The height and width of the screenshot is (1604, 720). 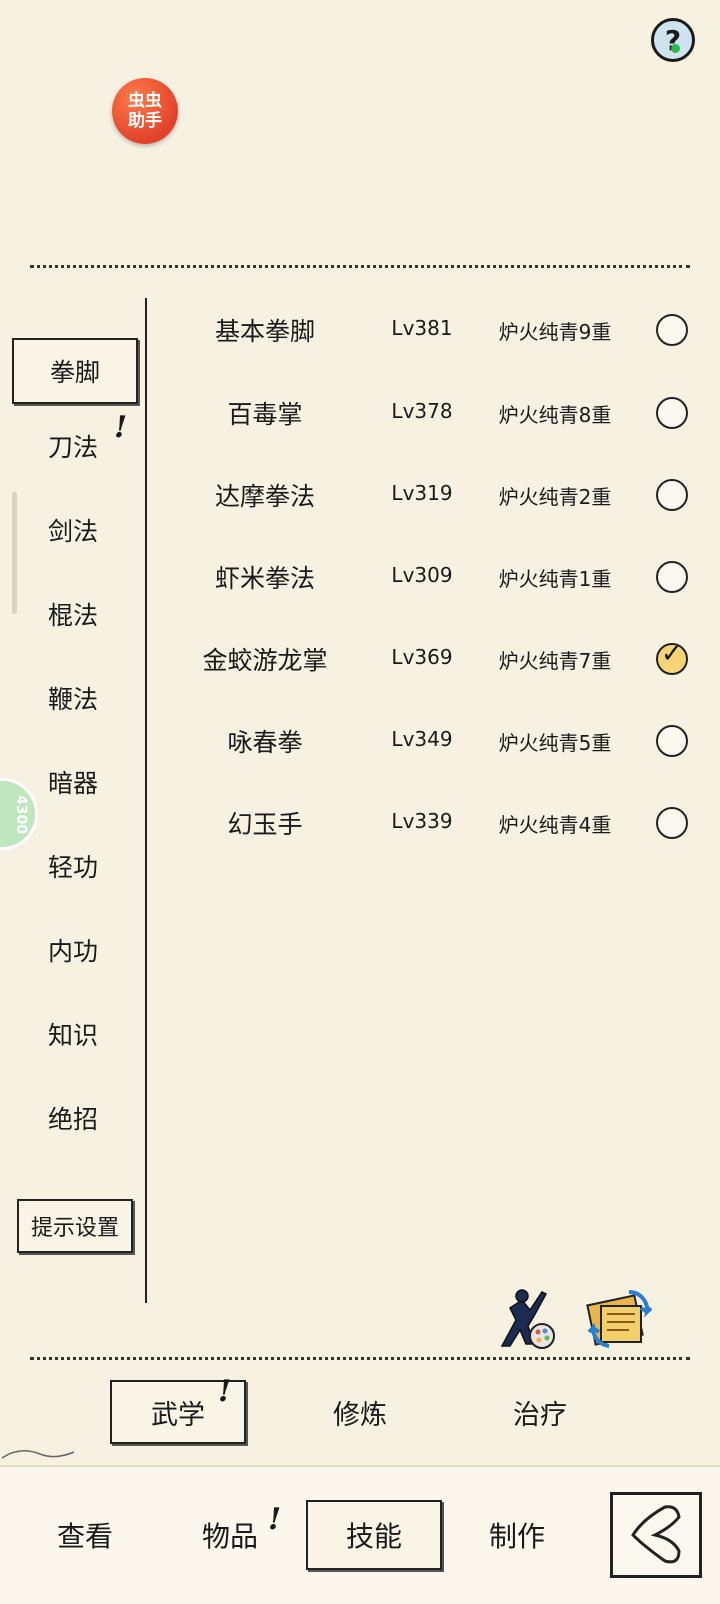 I want to click on category-label: 知识, so click(x=72, y=1035).